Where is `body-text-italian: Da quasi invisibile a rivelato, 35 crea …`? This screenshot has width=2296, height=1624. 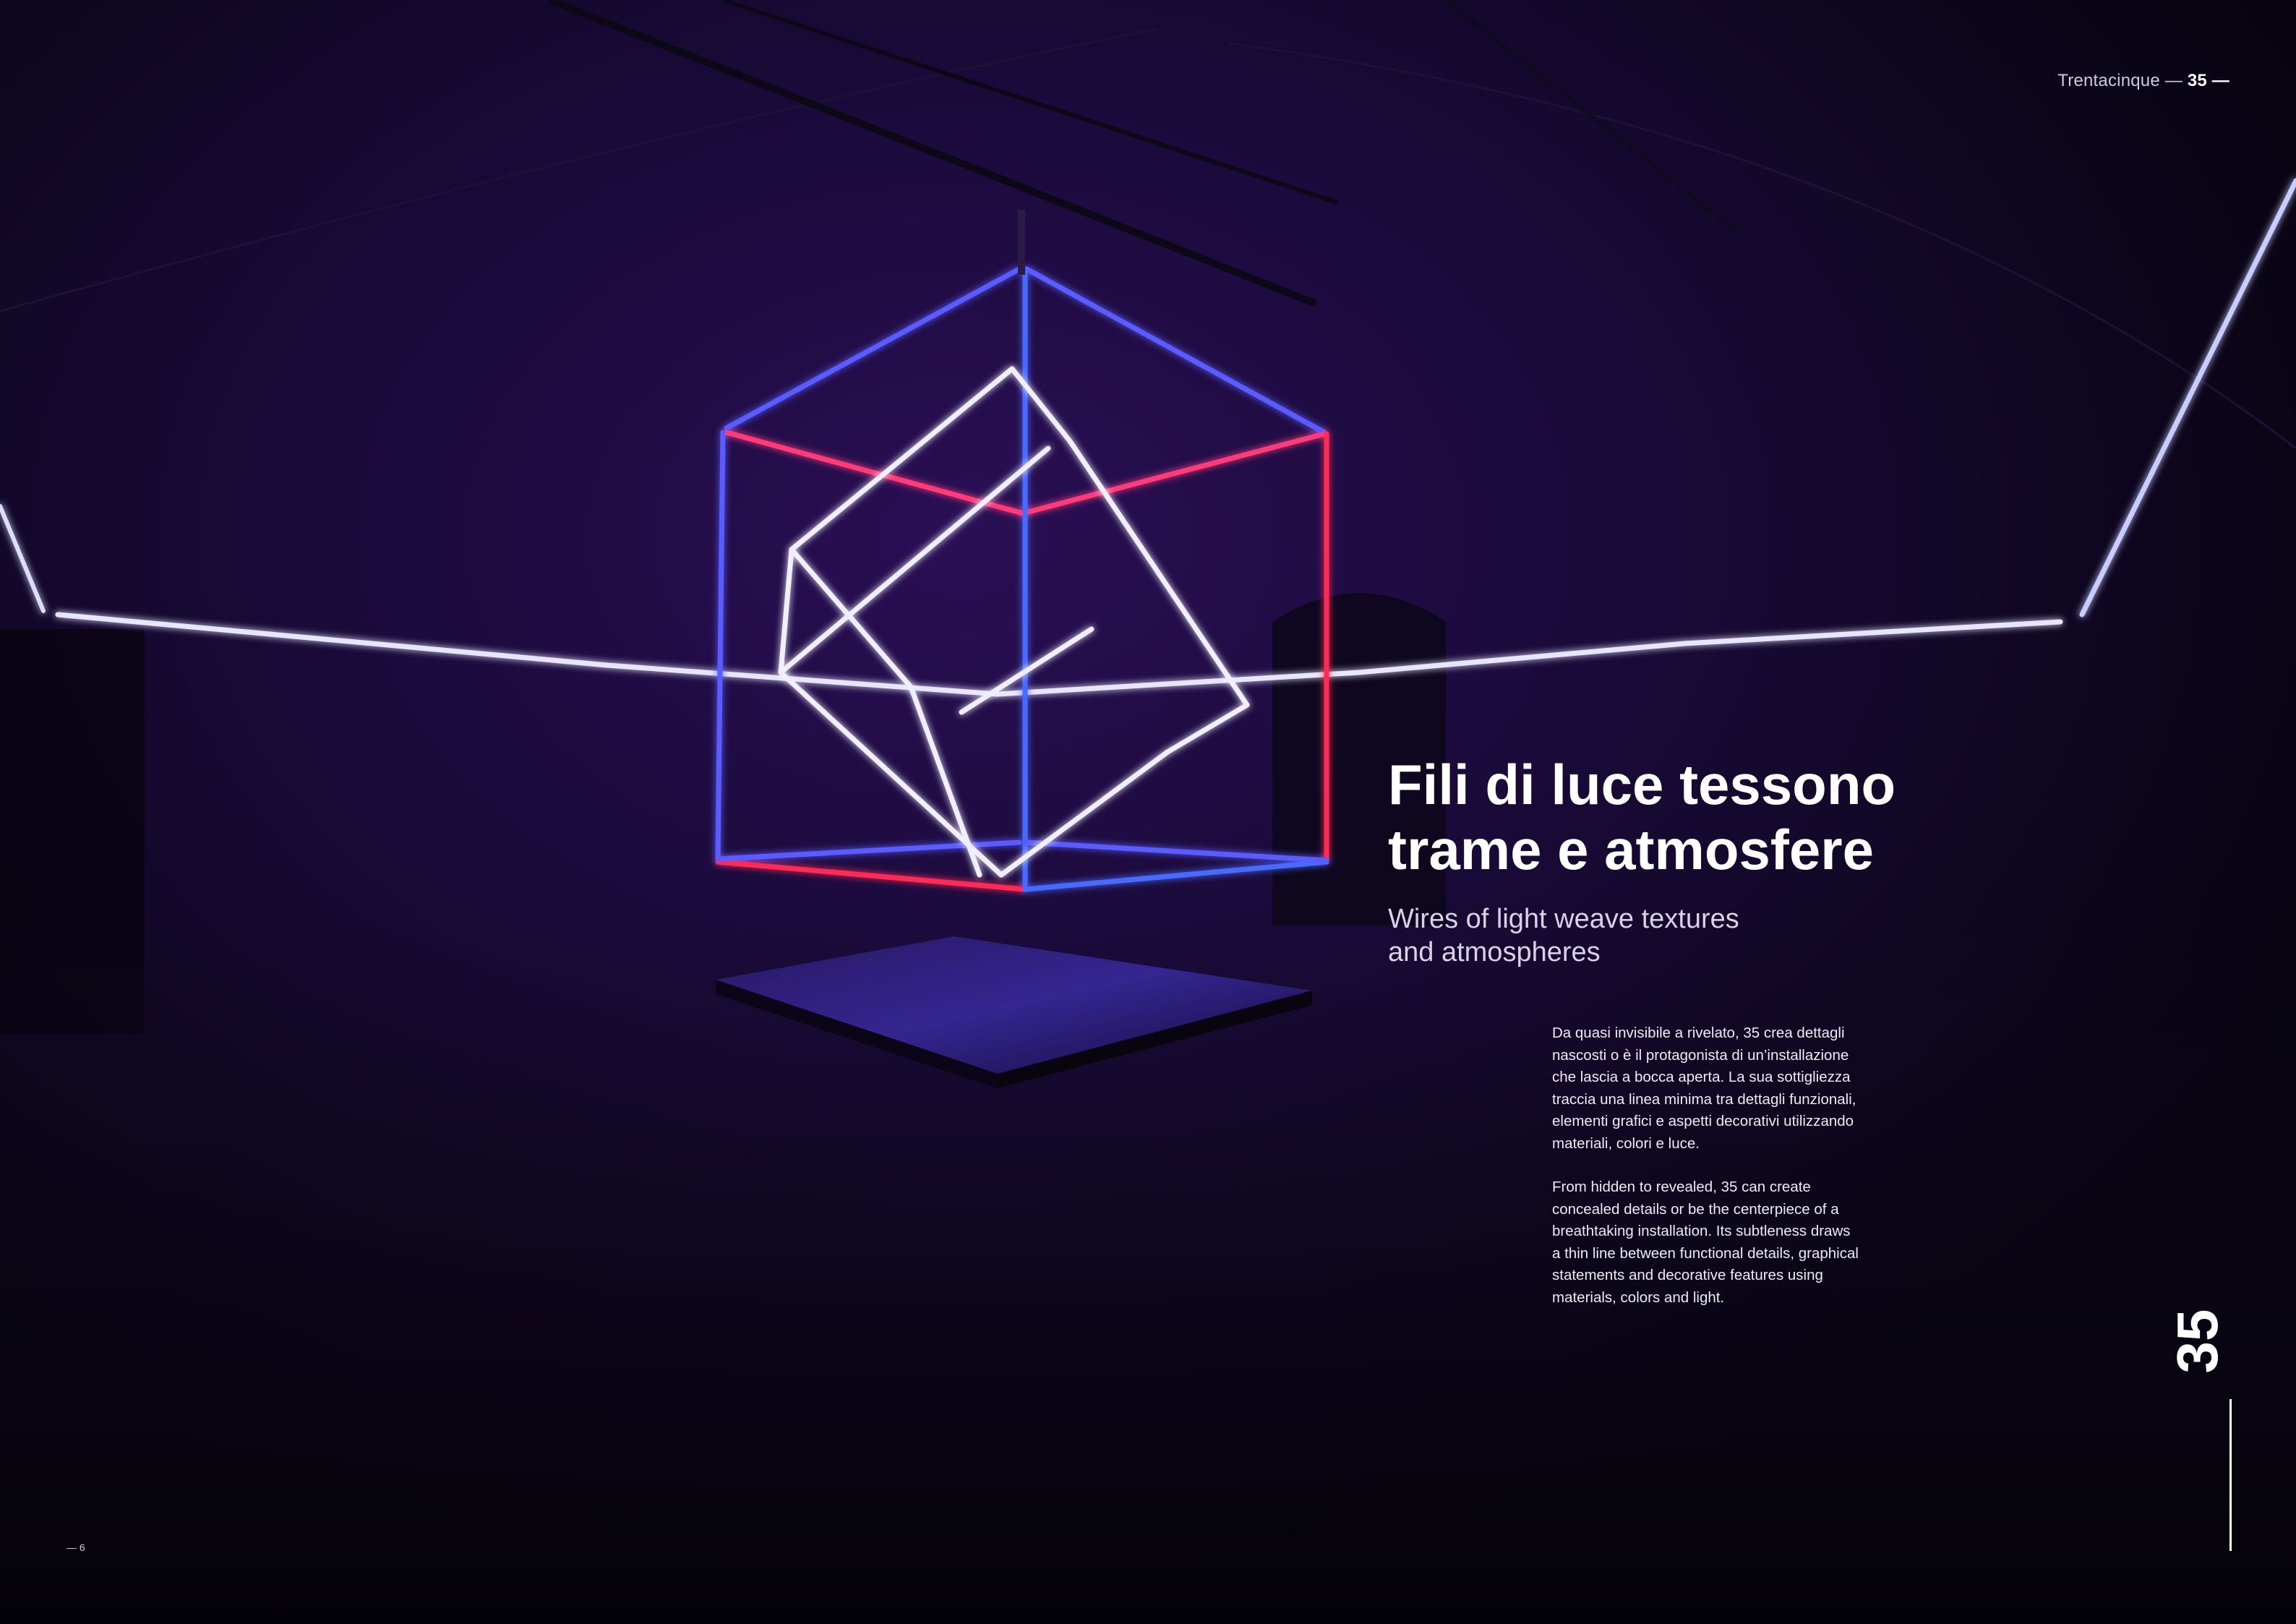 body-text-italian: Da quasi invisibile a rivelato, 35 crea … is located at coordinates (1718, 1088).